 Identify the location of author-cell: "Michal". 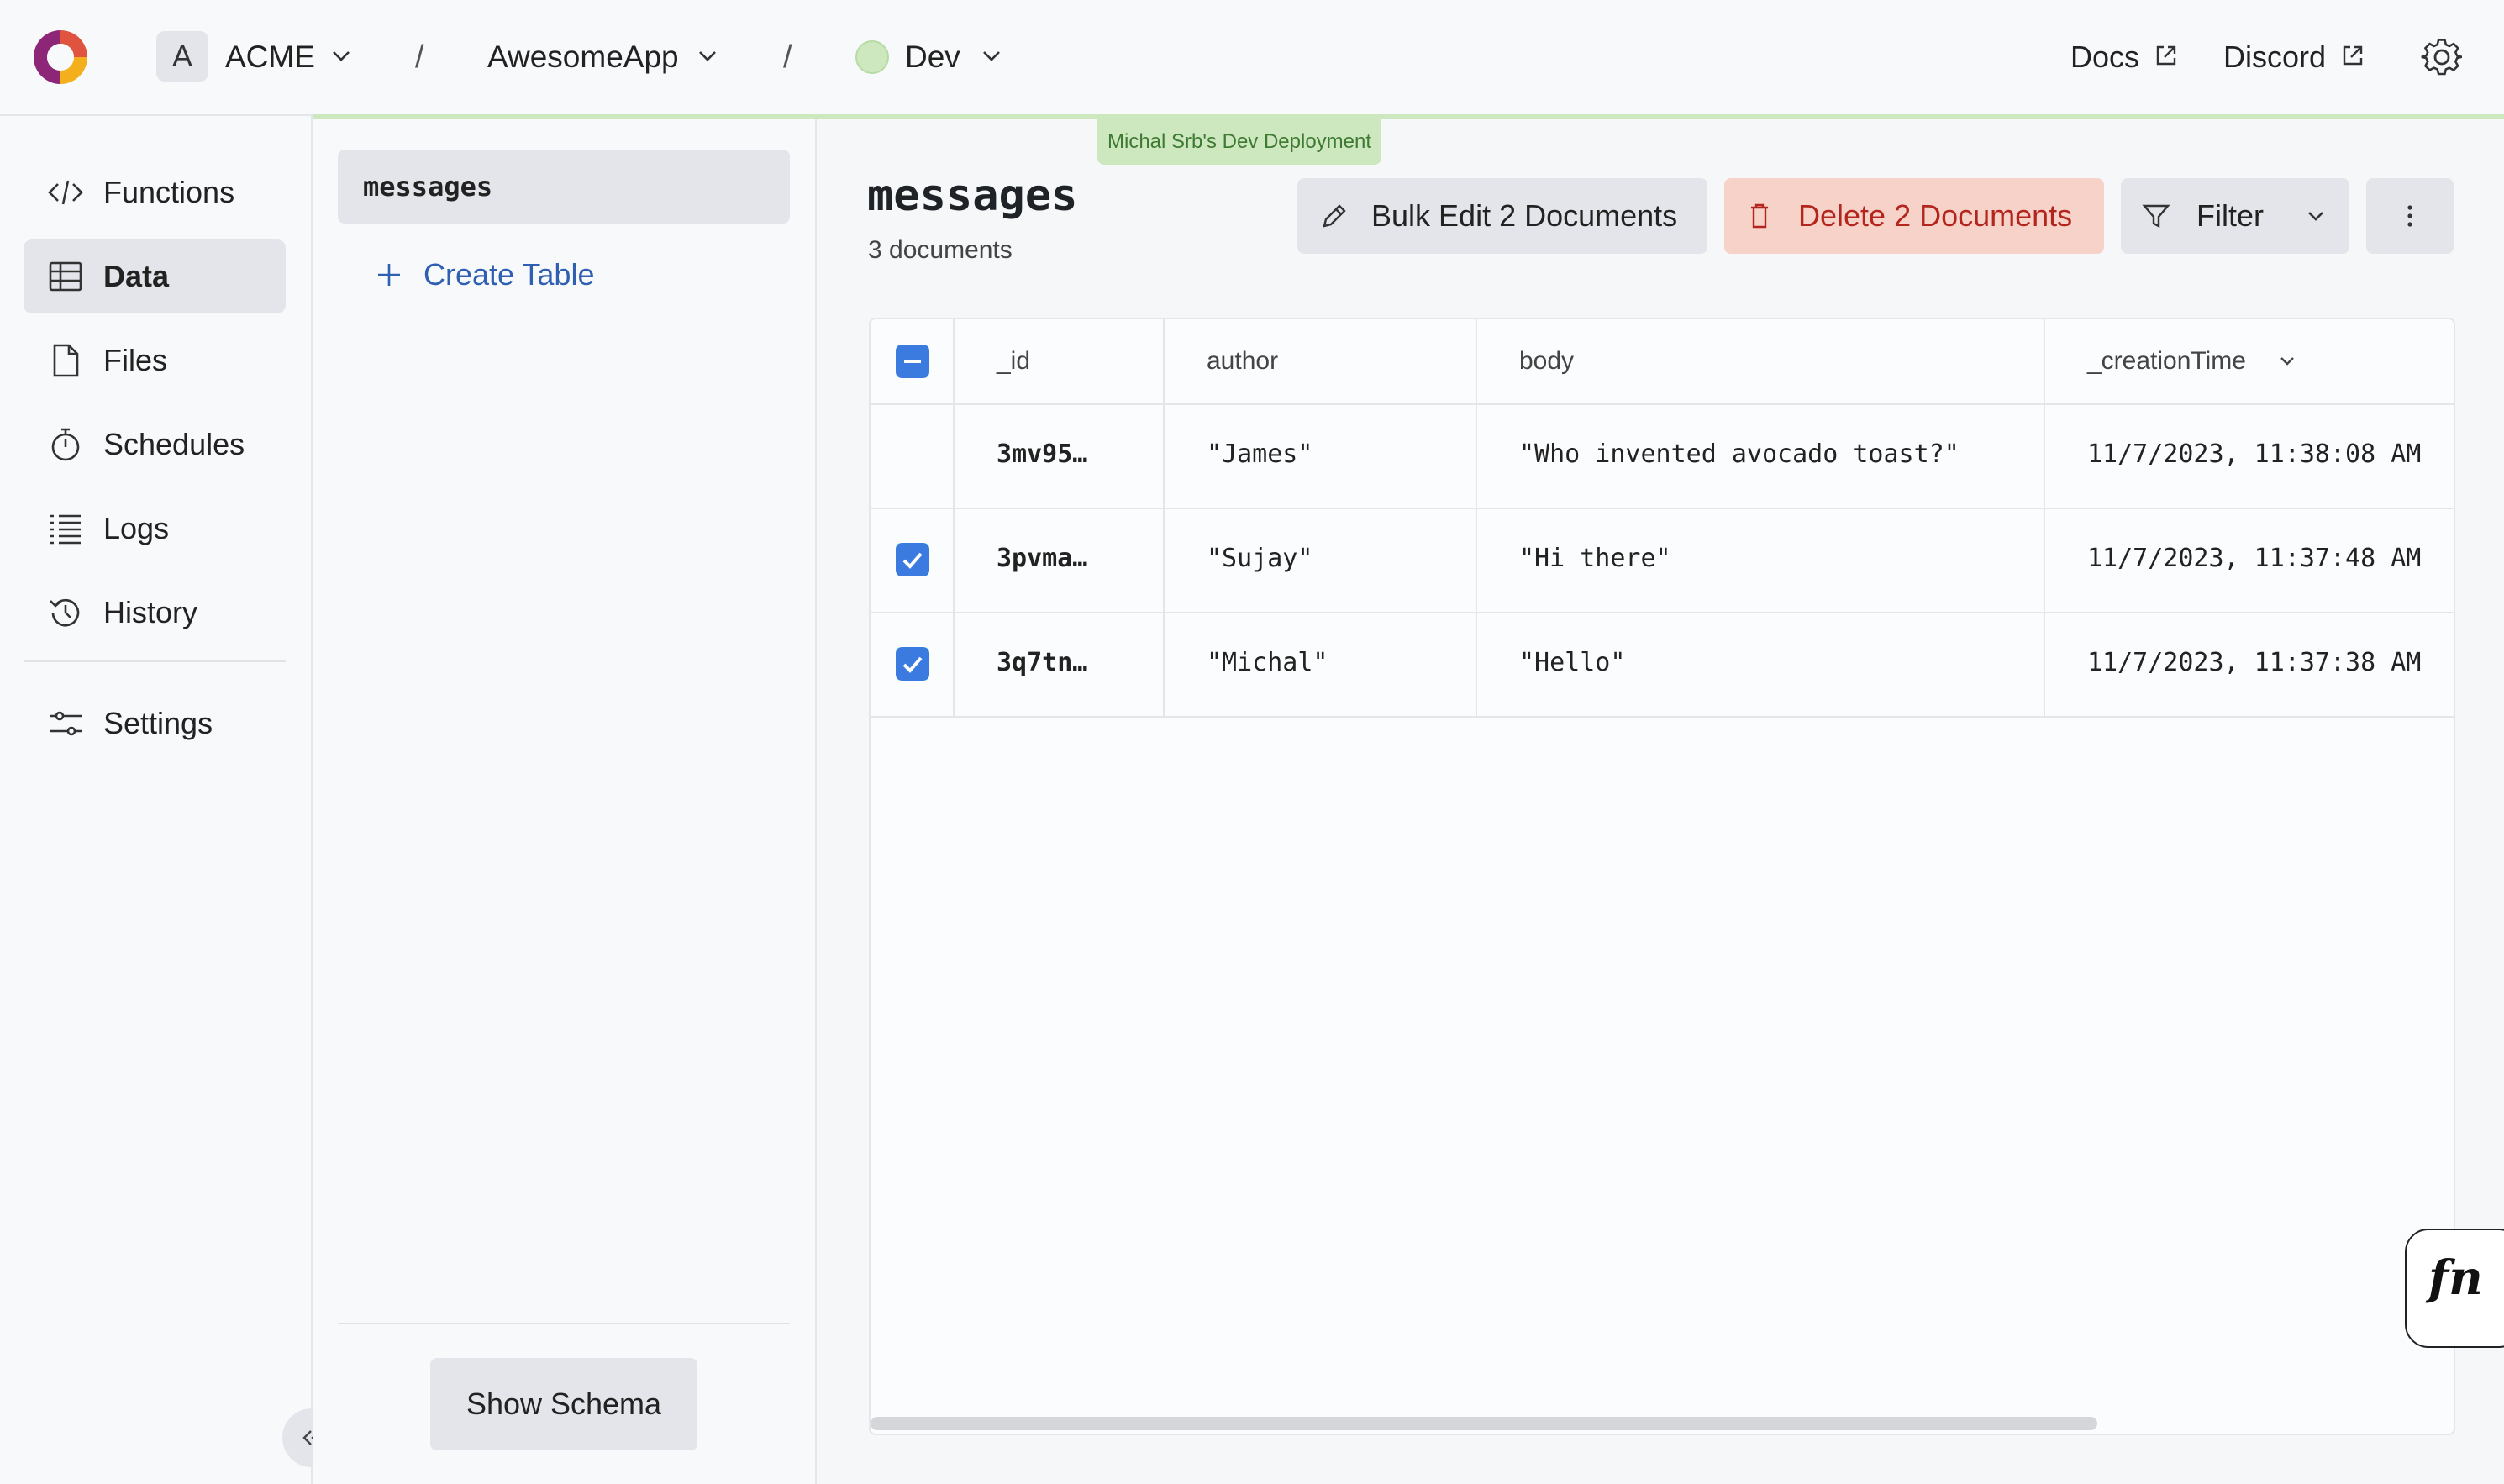
(1321, 664).